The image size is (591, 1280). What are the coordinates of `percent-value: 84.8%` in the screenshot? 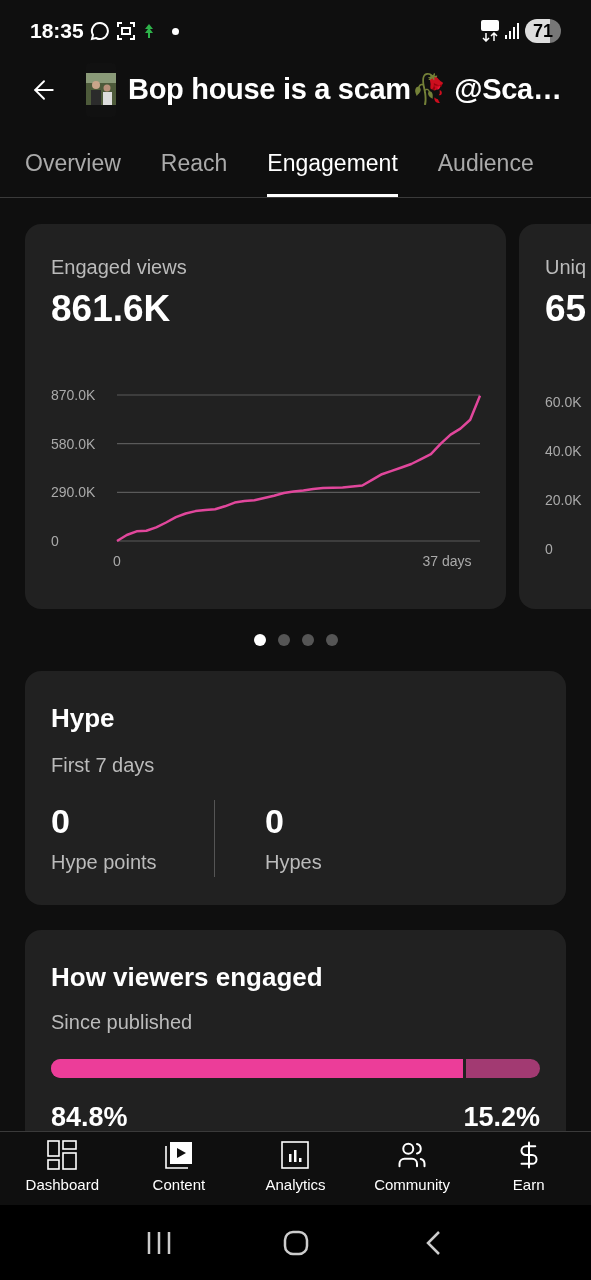 It's located at (89, 1117).